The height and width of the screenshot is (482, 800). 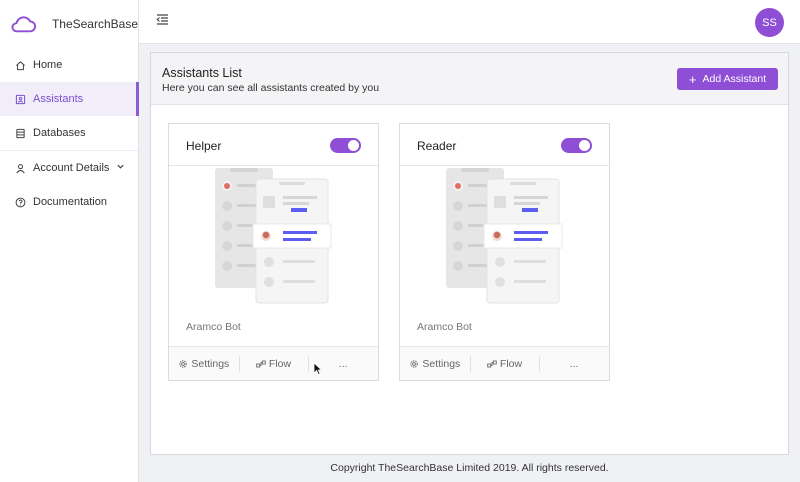 What do you see at coordinates (23, 24) in the screenshot?
I see `cloud-icon` at bounding box center [23, 24].